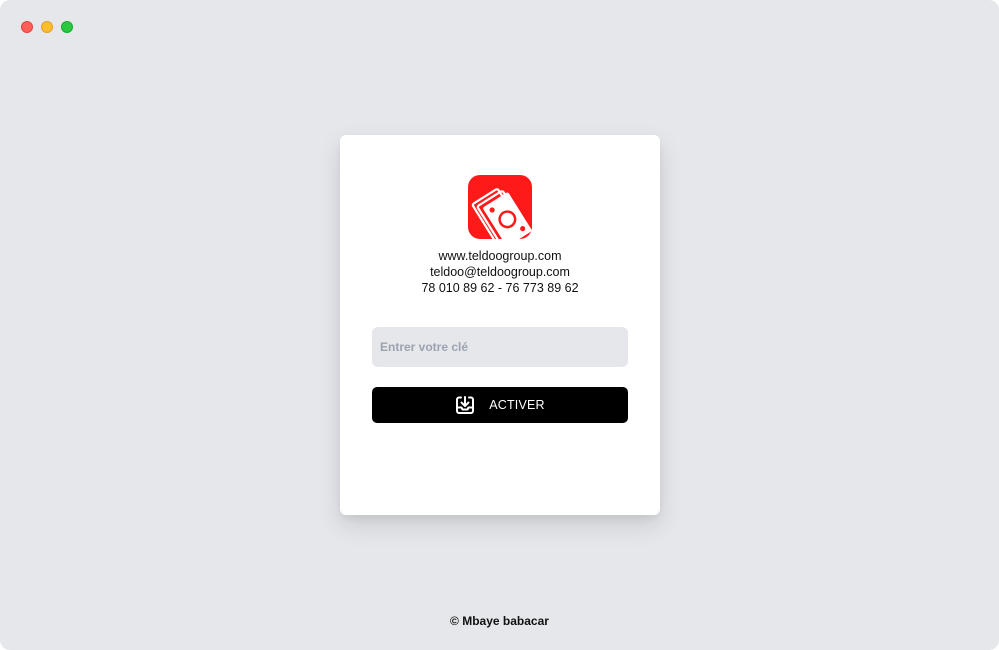 This screenshot has height=650, width=999. What do you see at coordinates (27, 27) in the screenshot?
I see `close-window-button` at bounding box center [27, 27].